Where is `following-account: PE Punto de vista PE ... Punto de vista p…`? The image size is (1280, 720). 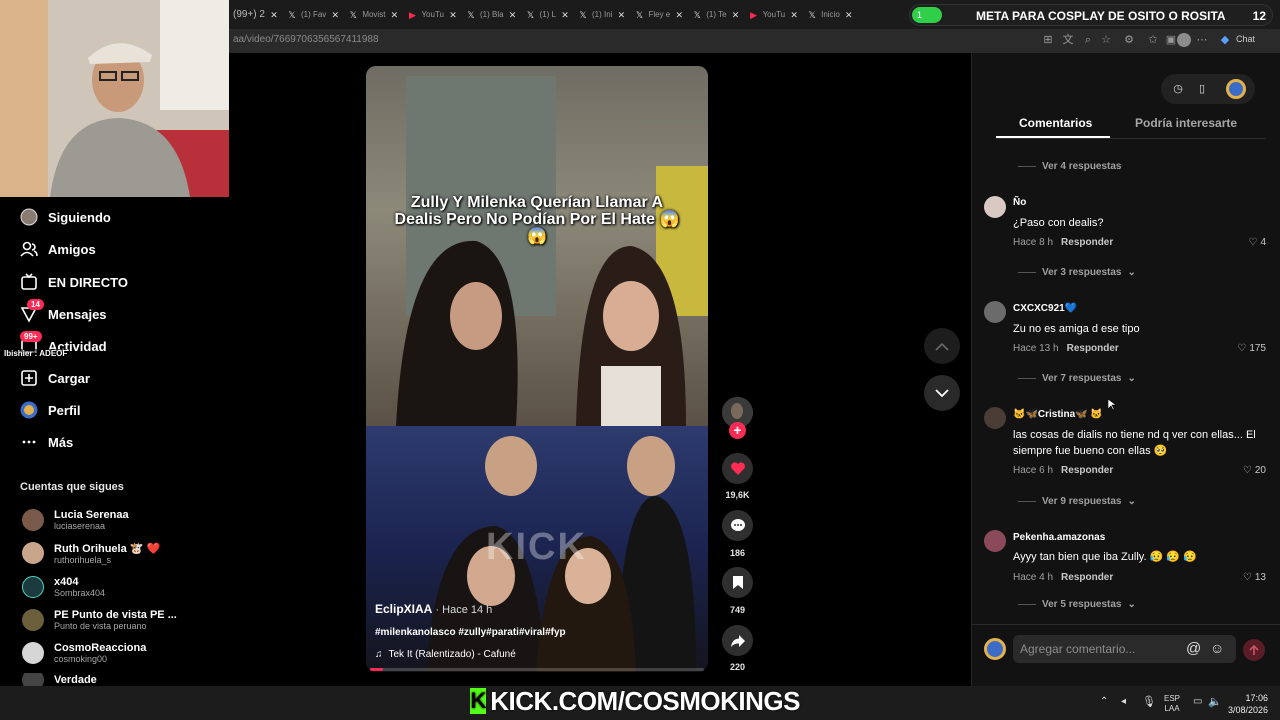 following-account: PE Punto de vista PE ... Punto de vista p… is located at coordinates (99, 620).